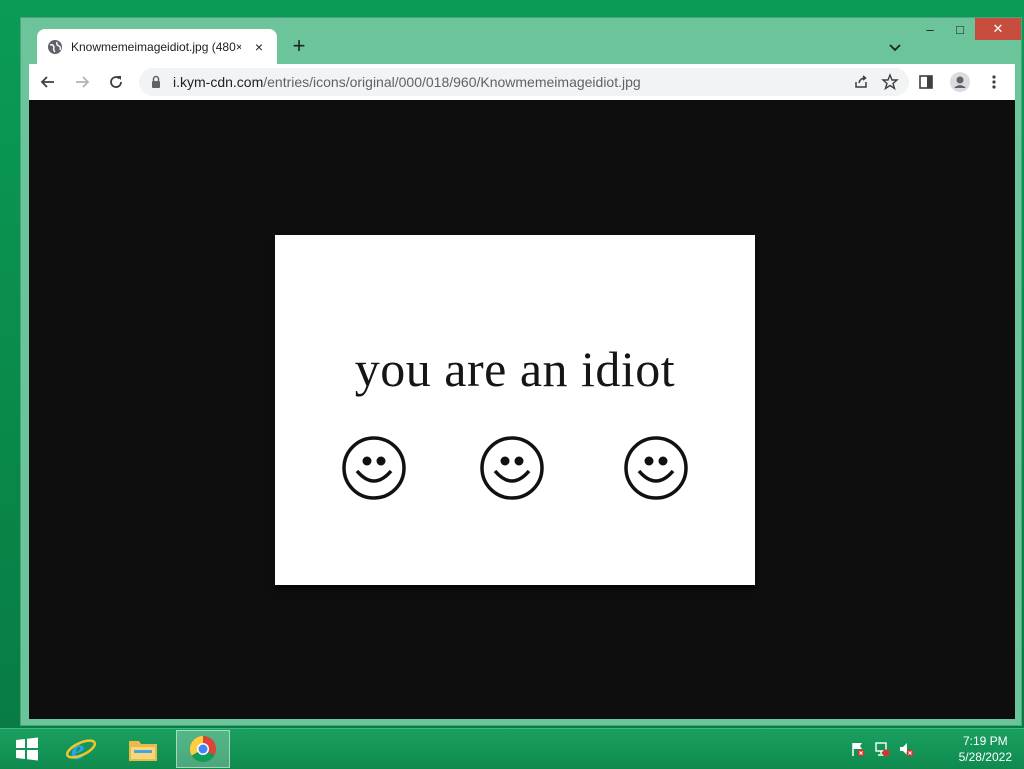  I want to click on forward-arrow-icon, so click(82, 82).